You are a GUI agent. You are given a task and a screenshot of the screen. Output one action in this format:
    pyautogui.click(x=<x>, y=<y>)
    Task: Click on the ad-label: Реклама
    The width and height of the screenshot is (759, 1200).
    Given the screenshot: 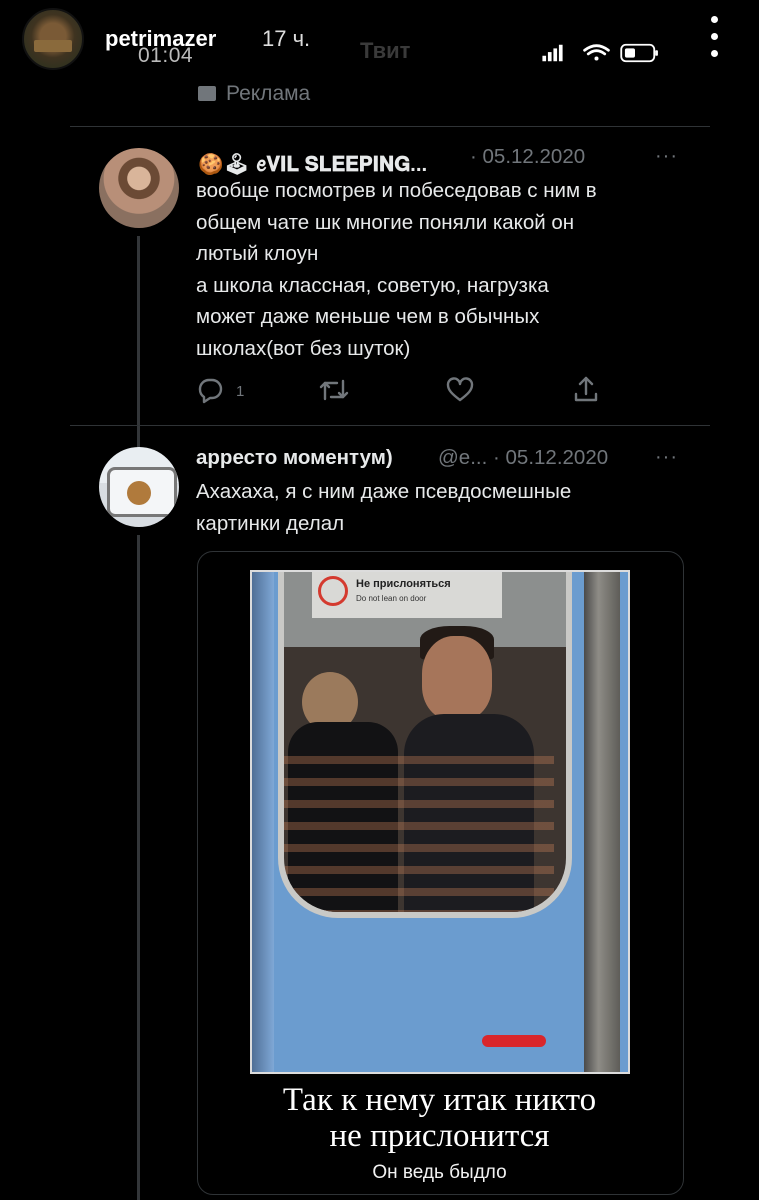 What is the action you would take?
    pyautogui.click(x=268, y=93)
    